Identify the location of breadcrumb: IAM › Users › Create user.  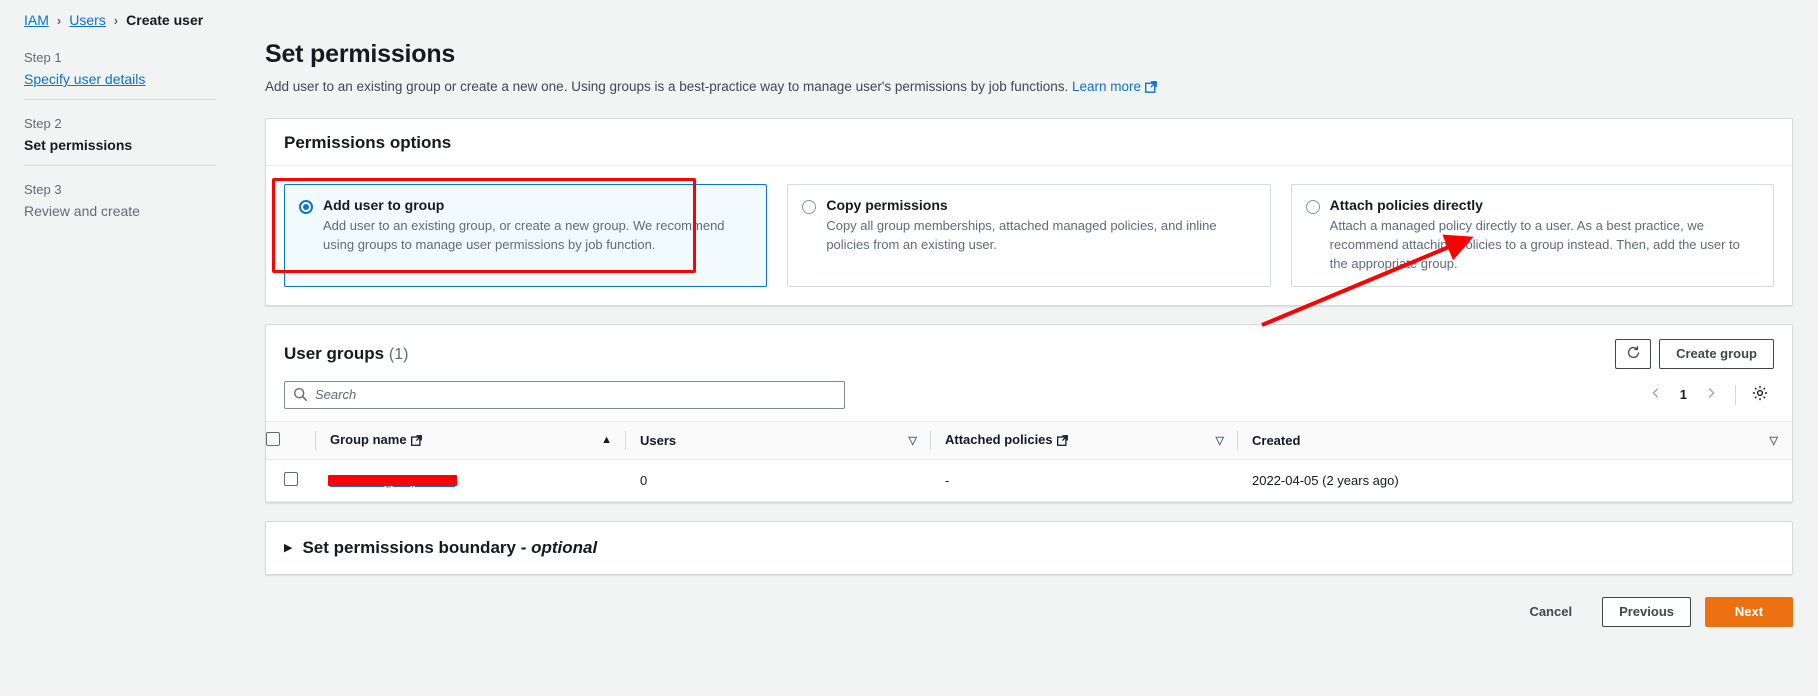
(113, 20).